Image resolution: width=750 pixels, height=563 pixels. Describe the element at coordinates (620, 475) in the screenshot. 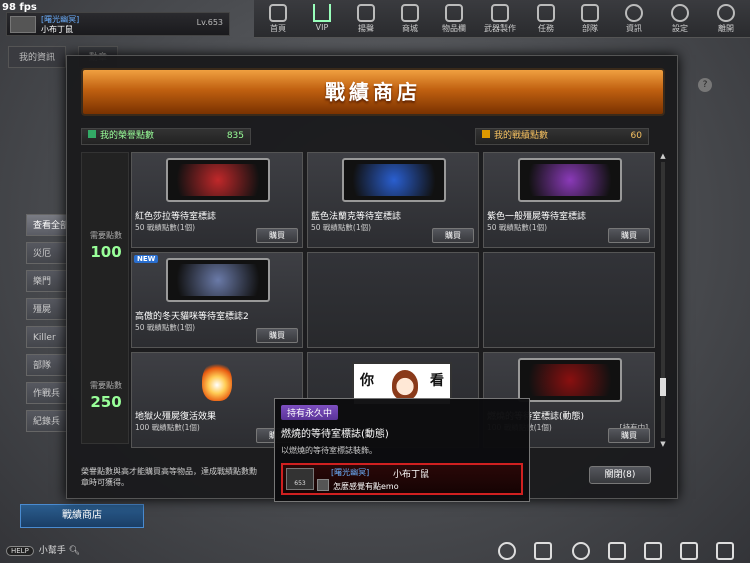

I see `close-button: 關閉(8)` at that location.